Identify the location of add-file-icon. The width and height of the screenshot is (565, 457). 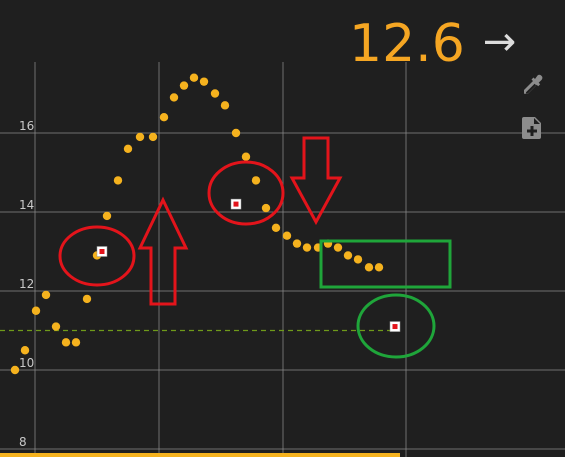
(531, 128).